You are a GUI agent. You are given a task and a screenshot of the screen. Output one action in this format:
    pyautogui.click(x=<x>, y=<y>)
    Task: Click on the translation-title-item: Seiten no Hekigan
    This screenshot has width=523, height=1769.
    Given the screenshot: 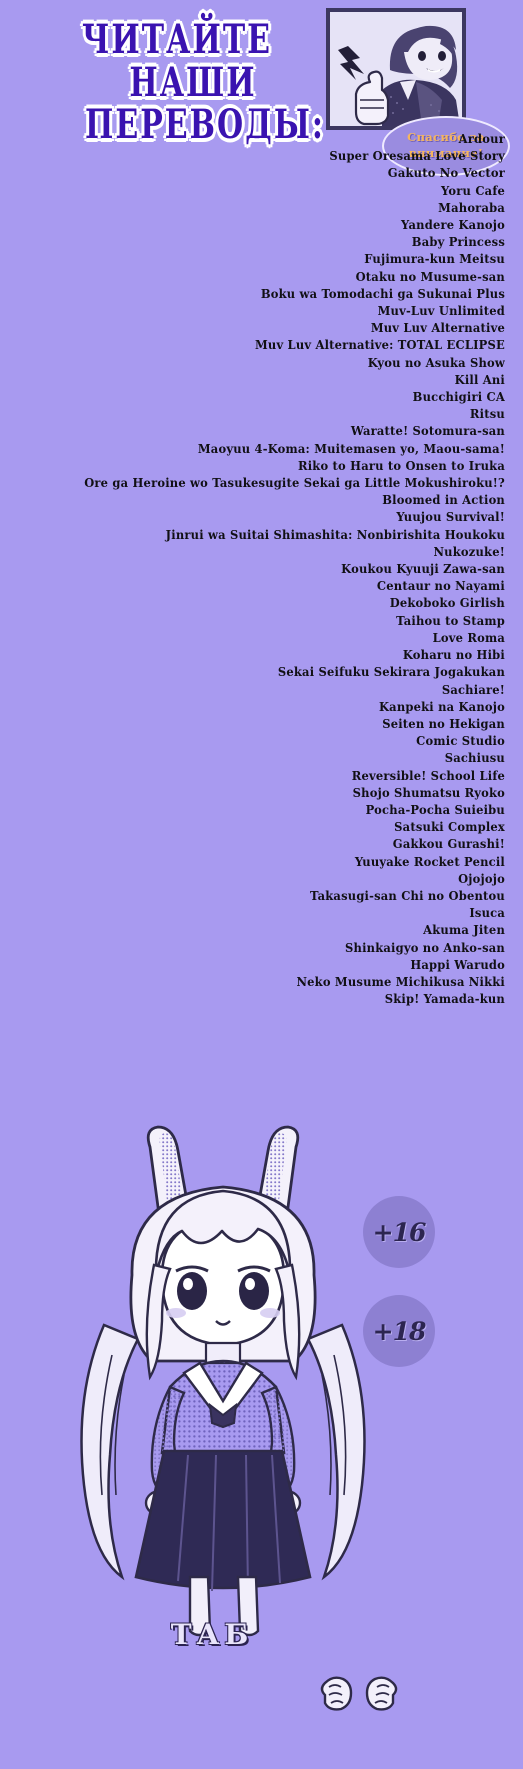 What is the action you would take?
    pyautogui.click(x=443, y=724)
    